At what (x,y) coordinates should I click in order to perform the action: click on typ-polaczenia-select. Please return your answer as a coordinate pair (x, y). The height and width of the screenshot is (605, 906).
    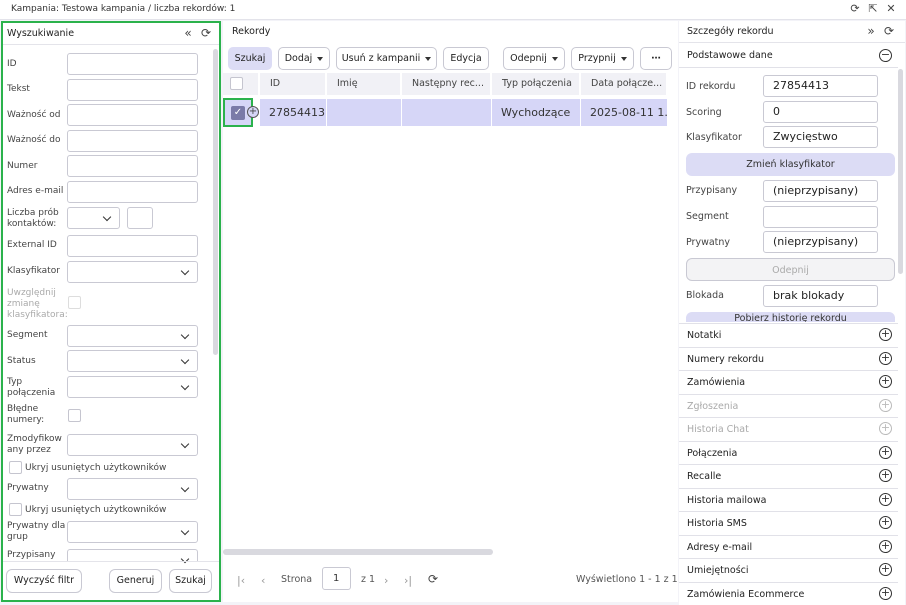
    Looking at the image, I should click on (132, 387).